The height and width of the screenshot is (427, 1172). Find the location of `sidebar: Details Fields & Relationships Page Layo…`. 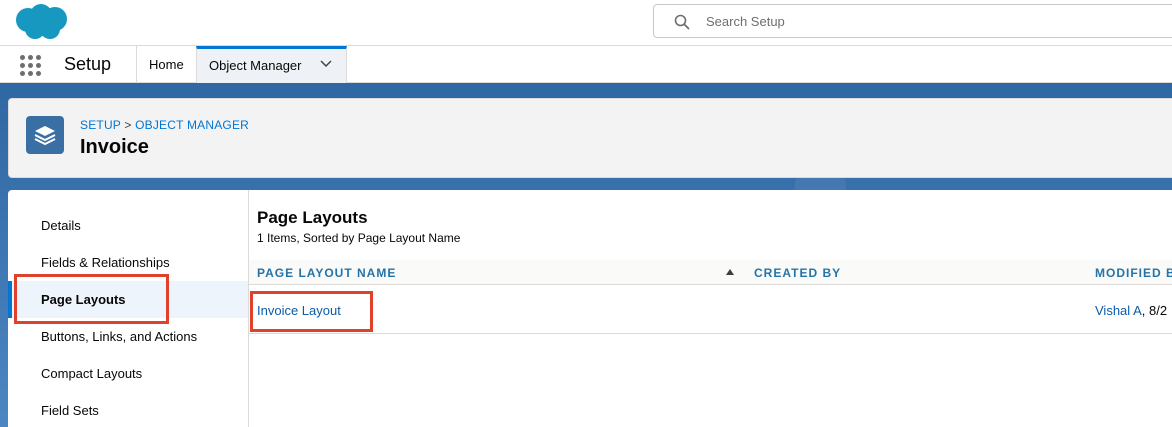

sidebar: Details Fields & Relationships Page Layo… is located at coordinates (128, 308).